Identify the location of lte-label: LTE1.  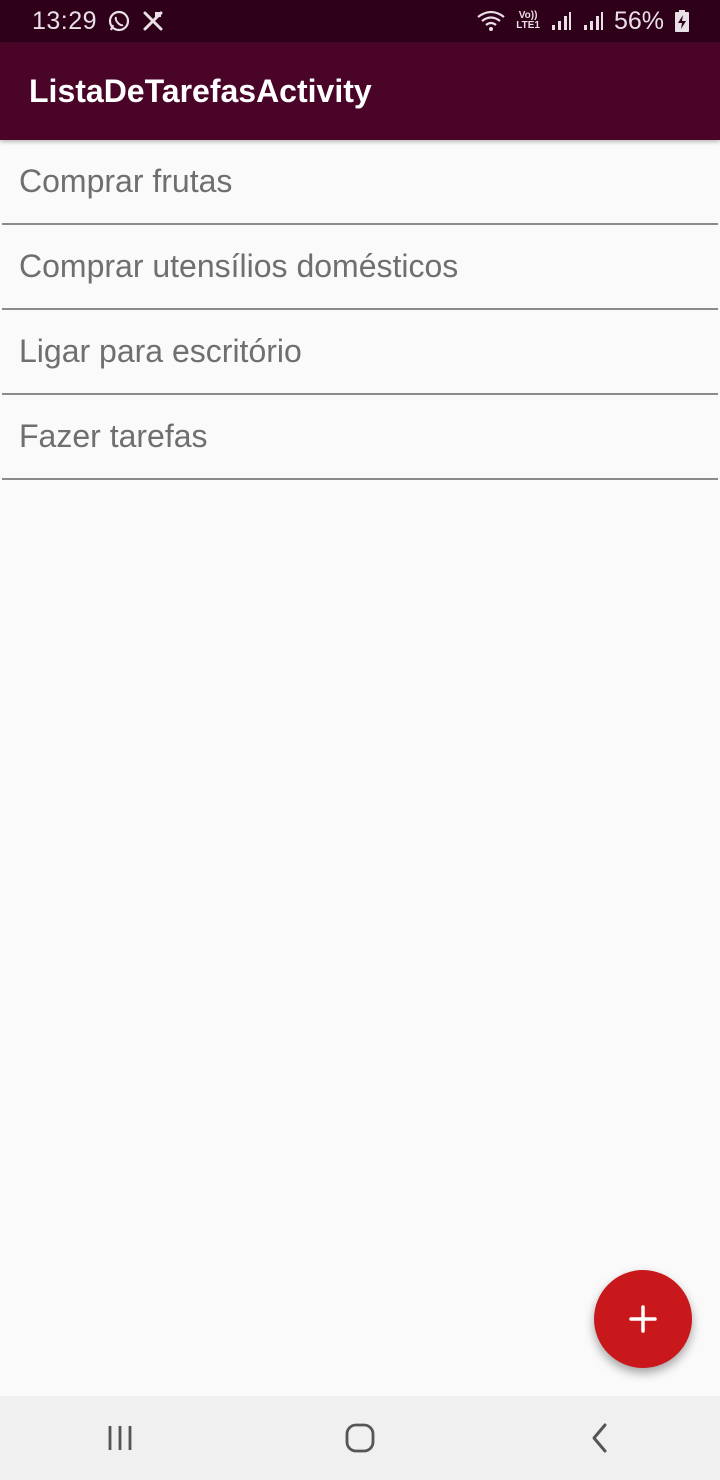
(528, 25).